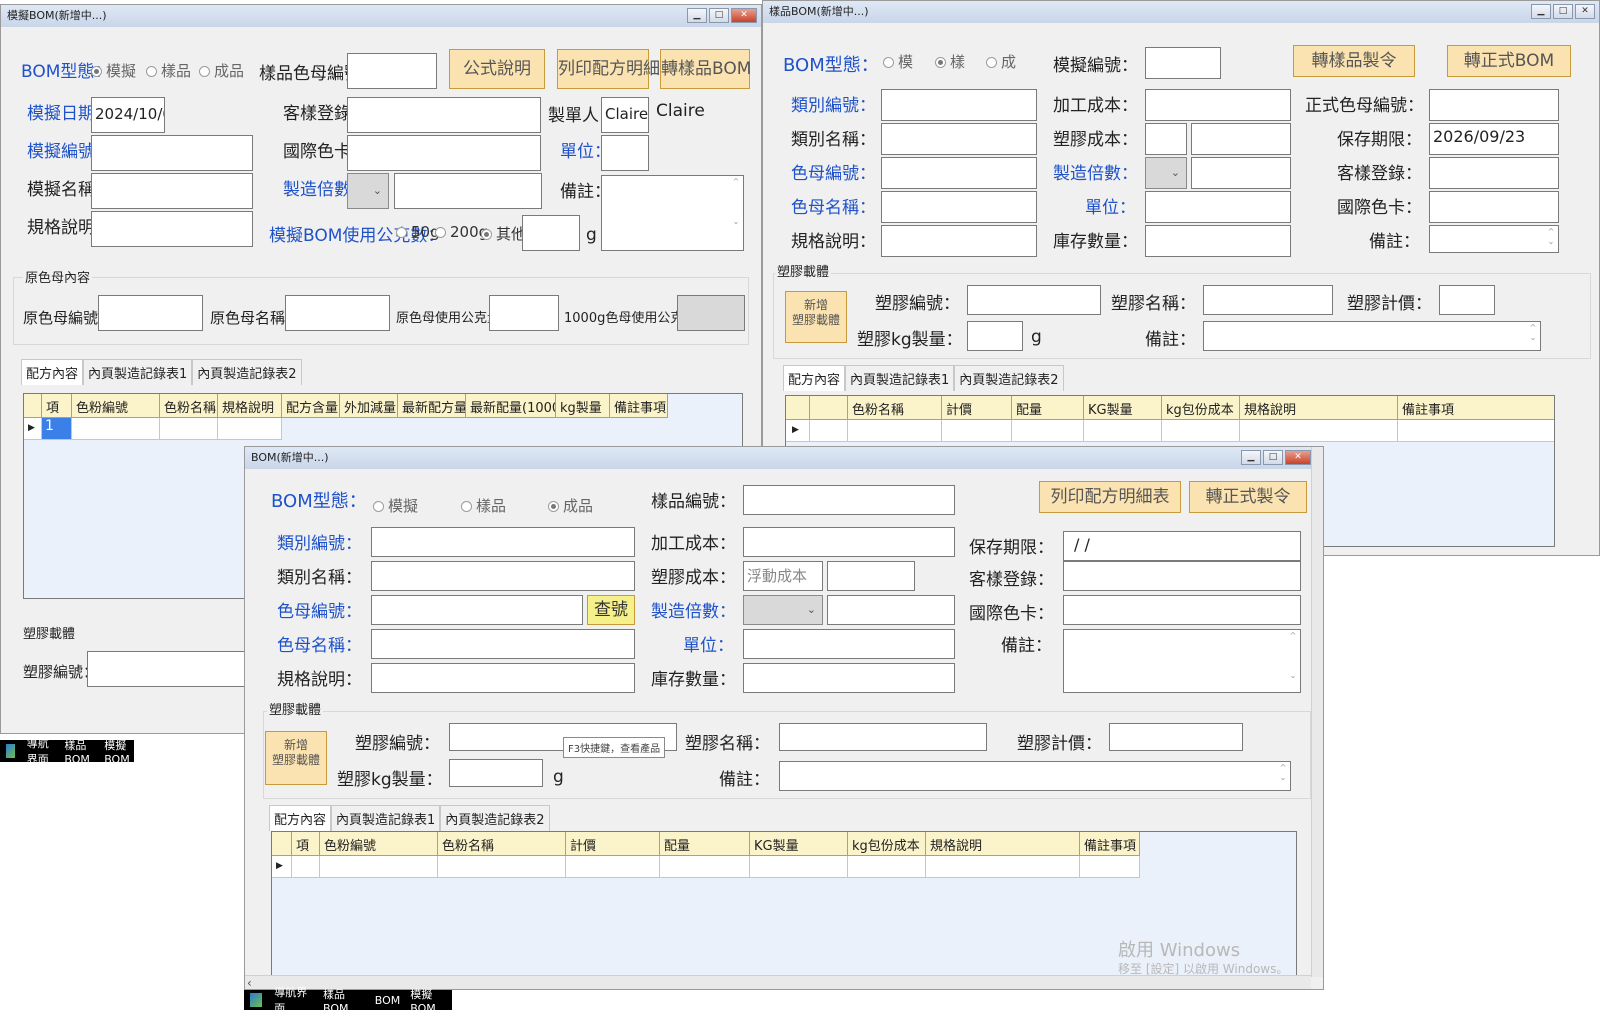 Image resolution: width=1600 pixels, height=1031 pixels. Describe the element at coordinates (608, 69) in the screenshot. I see `print-formula-button: 列印配方明細` at that location.